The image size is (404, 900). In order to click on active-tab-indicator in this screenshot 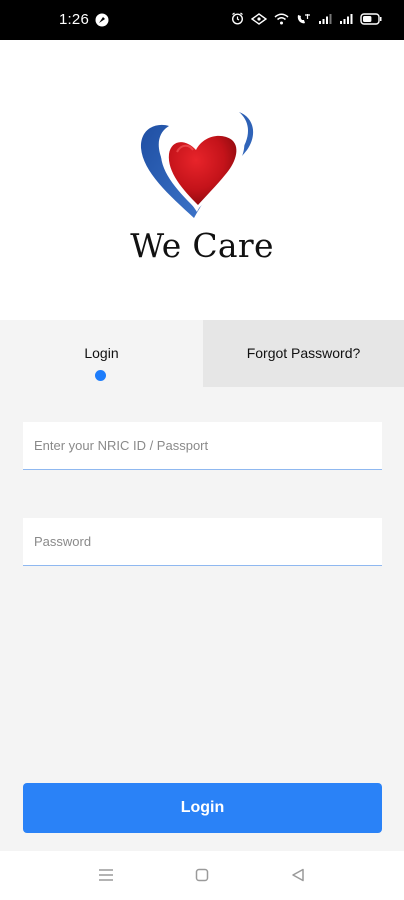, I will do `click(100, 375)`.